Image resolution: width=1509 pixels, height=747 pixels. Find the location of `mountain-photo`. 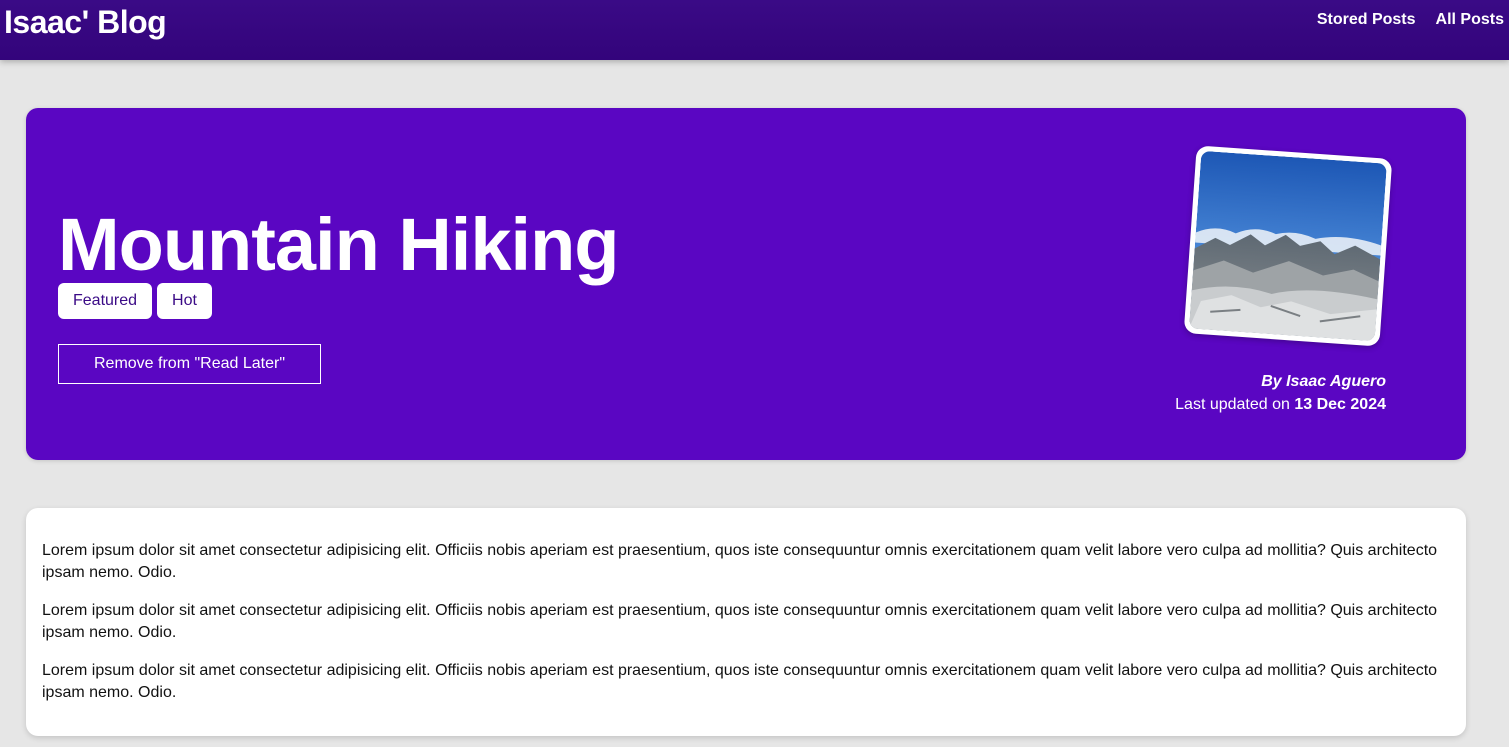

mountain-photo is located at coordinates (1288, 246).